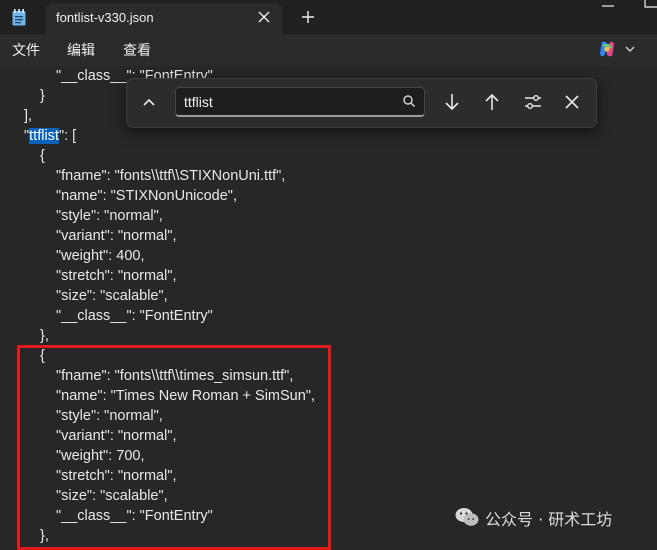 The width and height of the screenshot is (657, 550). Describe the element at coordinates (533, 102) in the screenshot. I see `find-options-sliders-icon` at that location.